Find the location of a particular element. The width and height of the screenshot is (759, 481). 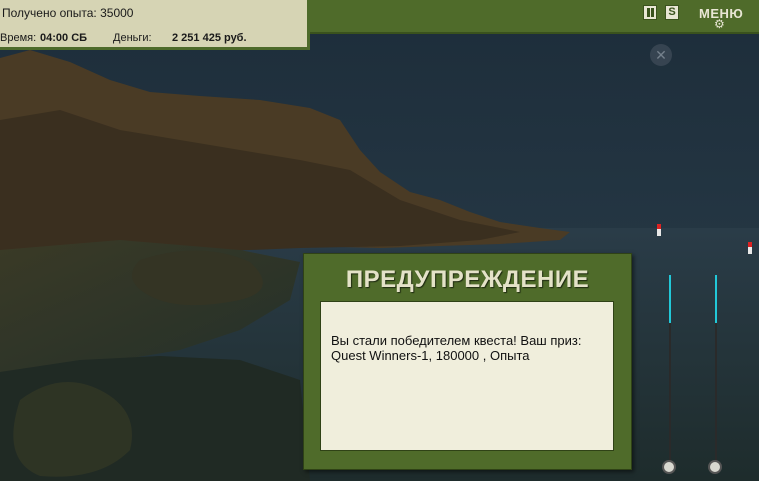

money-label: Деньги: is located at coordinates (132, 38).